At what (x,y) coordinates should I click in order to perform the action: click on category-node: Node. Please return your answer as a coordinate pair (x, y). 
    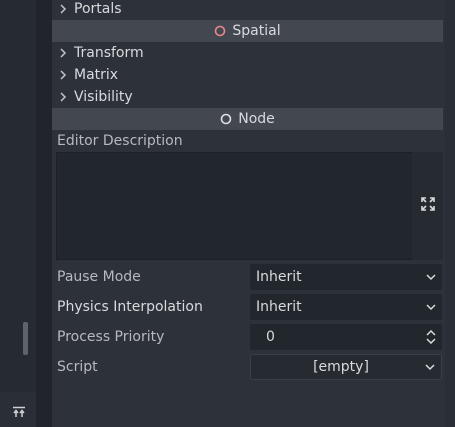
    Looking at the image, I should click on (247, 119).